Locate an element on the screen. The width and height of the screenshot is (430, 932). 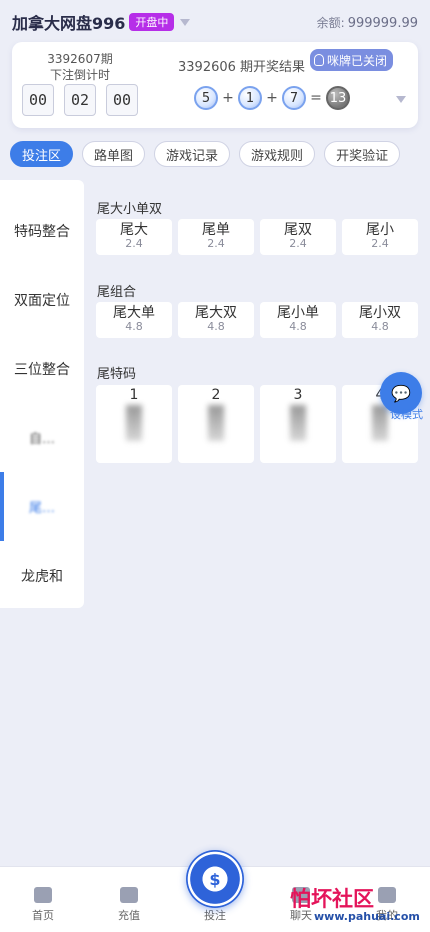
balance-value: 999999.99 is located at coordinates (382, 23).